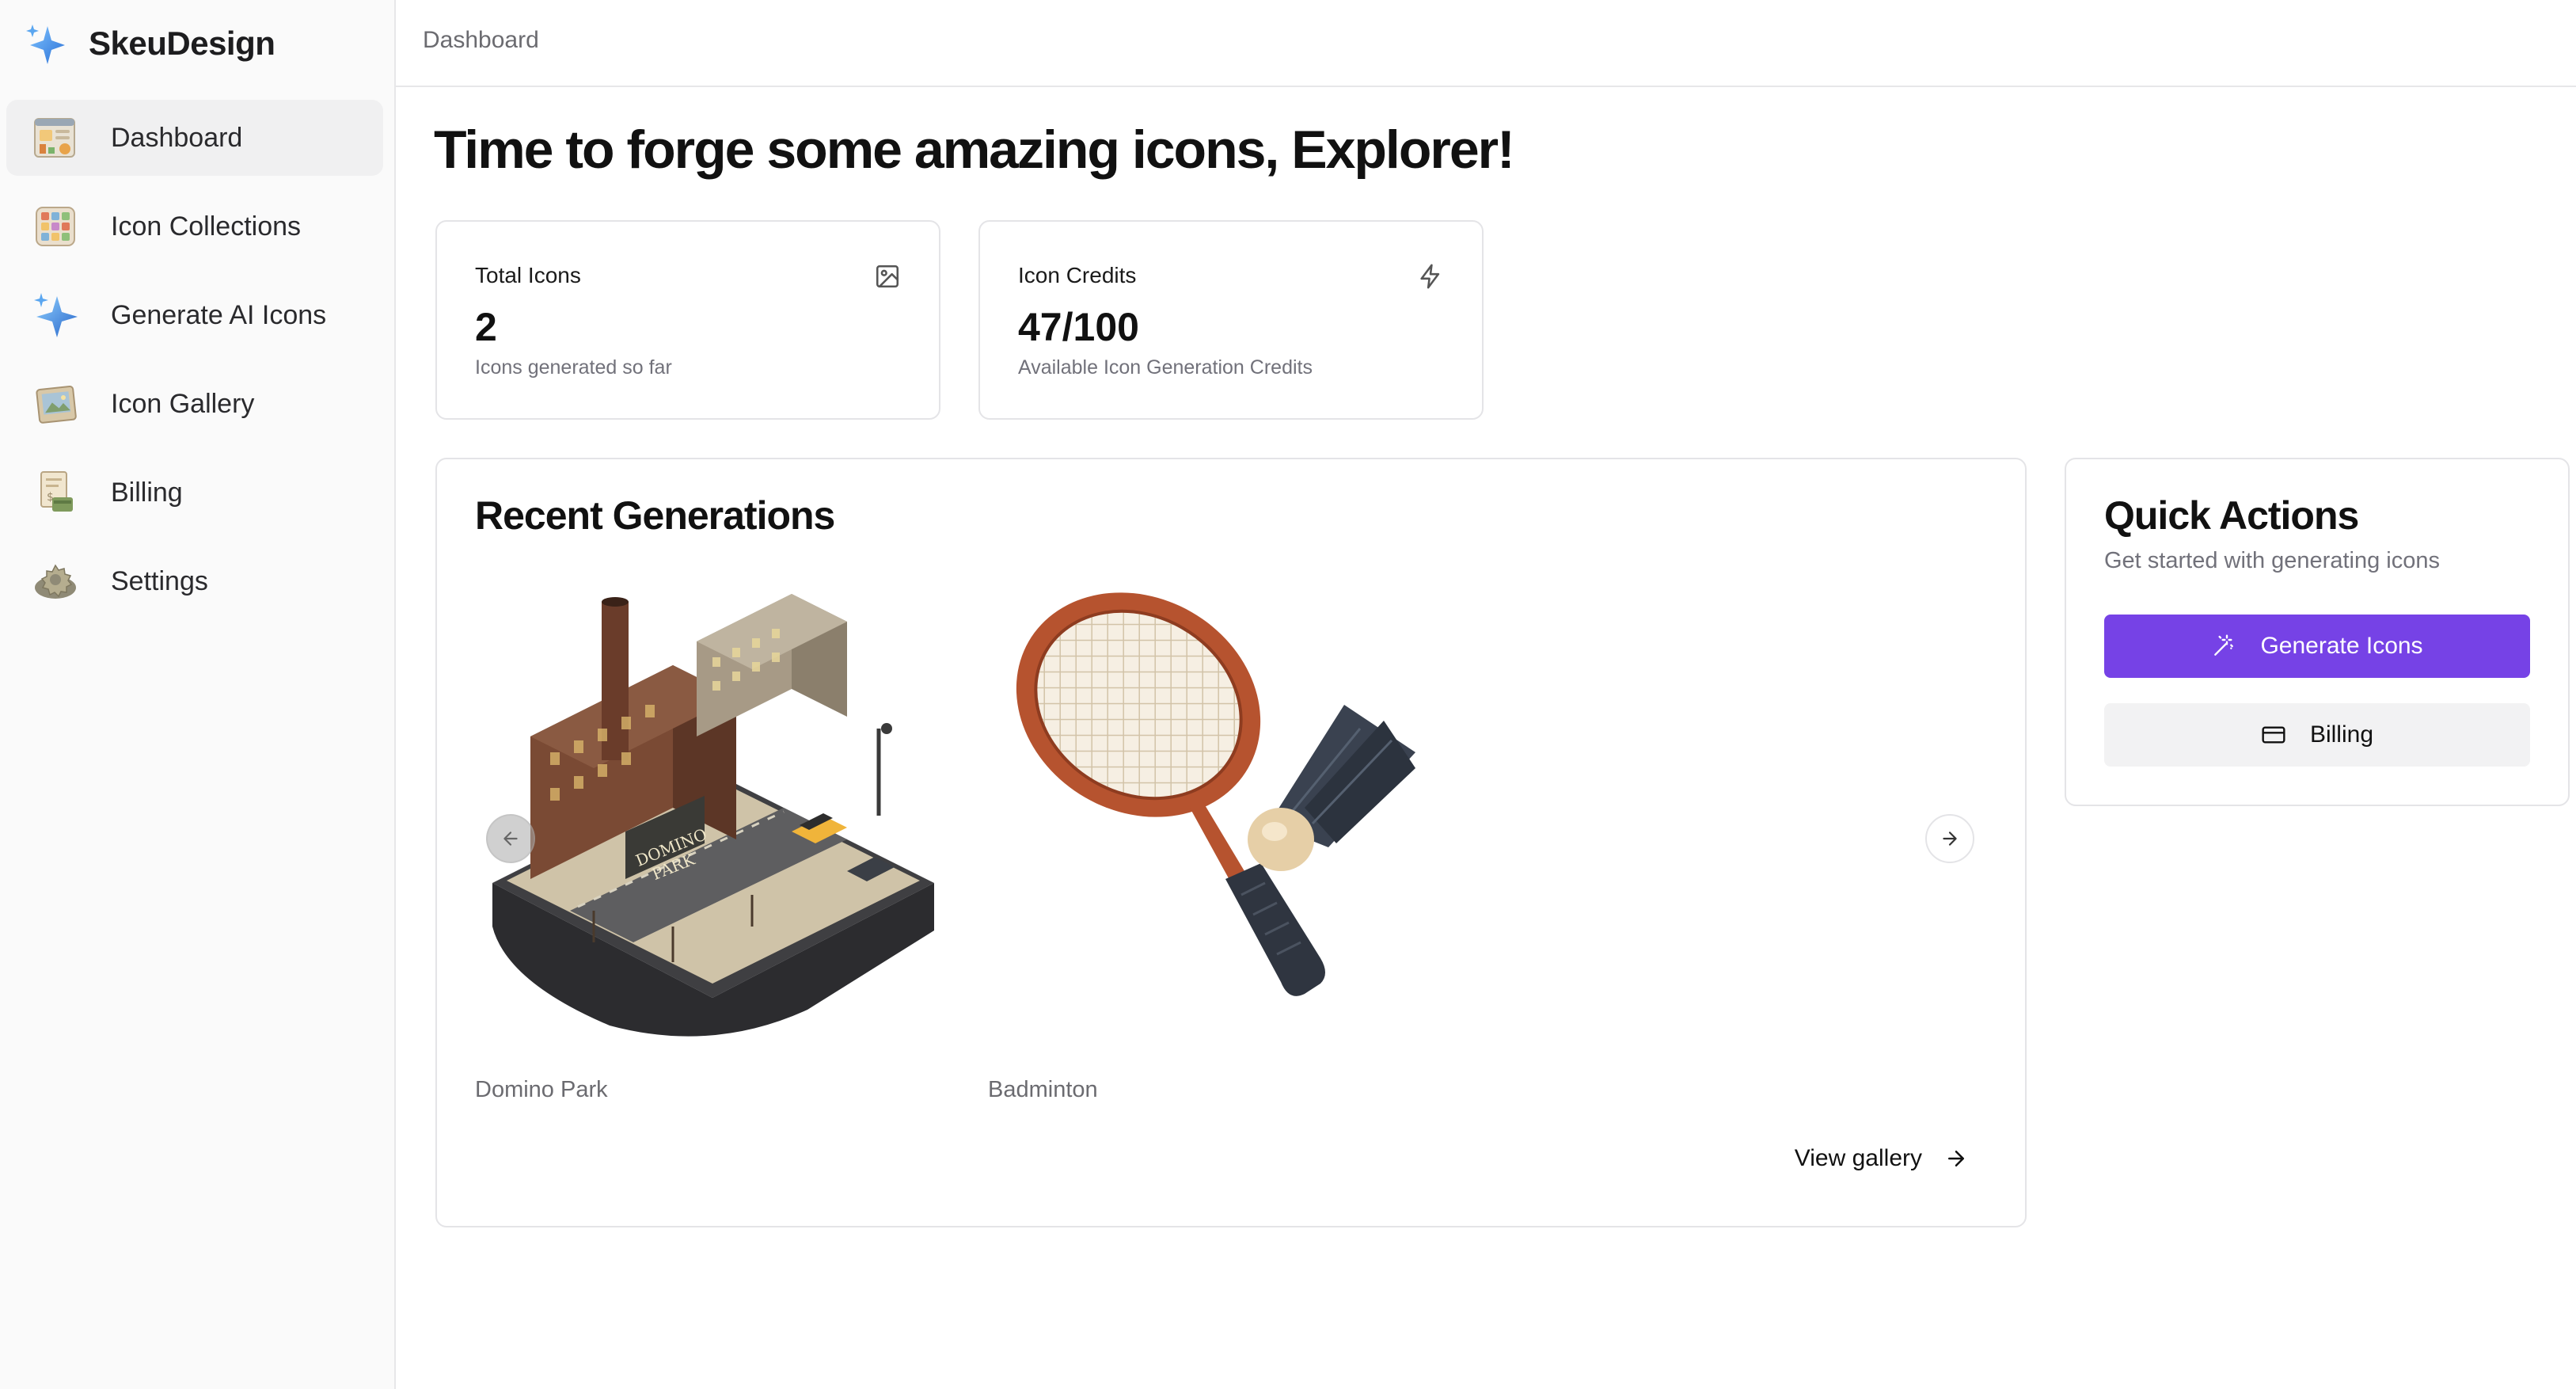 The image size is (2576, 1389). What do you see at coordinates (194, 493) in the screenshot?
I see `sidebar-item-billing: $ Billing` at bounding box center [194, 493].